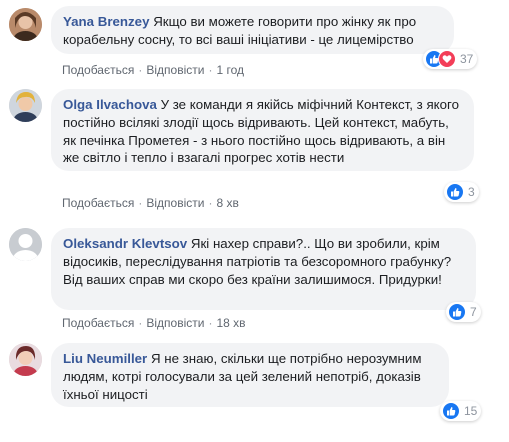 The height and width of the screenshot is (442, 509). I want to click on comment-actions: Подобається · Відповісти · 1 год, so click(153, 70).